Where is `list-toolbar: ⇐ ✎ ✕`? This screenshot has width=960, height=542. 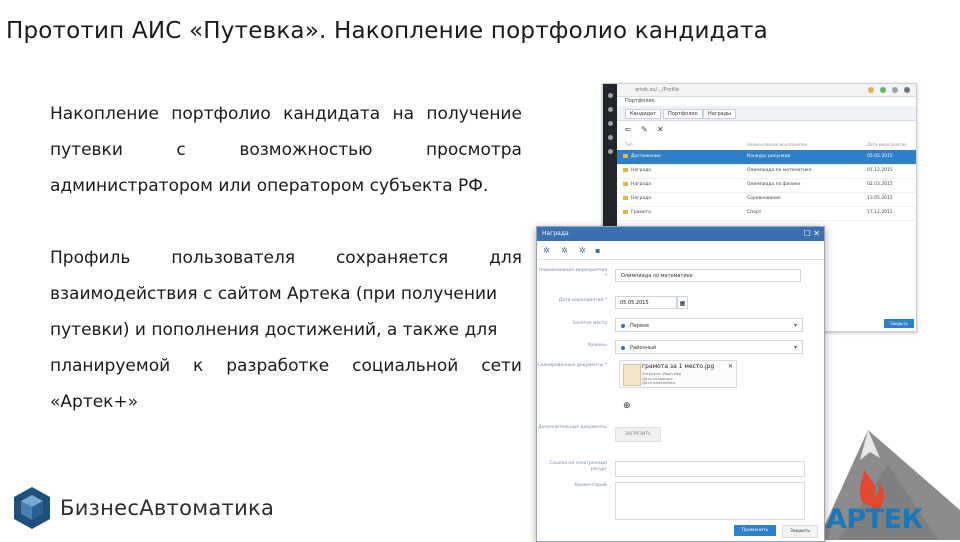 list-toolbar: ⇐ ✎ ✕ is located at coordinates (766, 129).